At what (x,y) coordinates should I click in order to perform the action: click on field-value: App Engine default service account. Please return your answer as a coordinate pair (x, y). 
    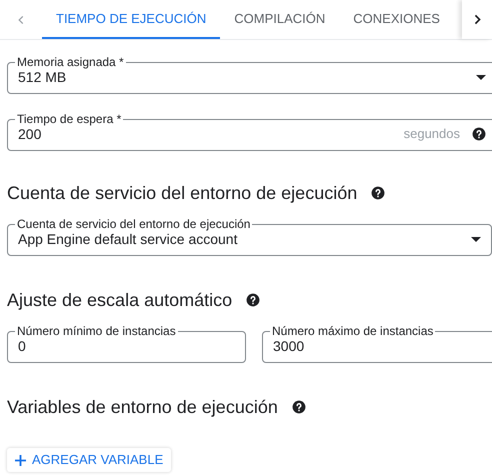
    Looking at the image, I should click on (128, 239).